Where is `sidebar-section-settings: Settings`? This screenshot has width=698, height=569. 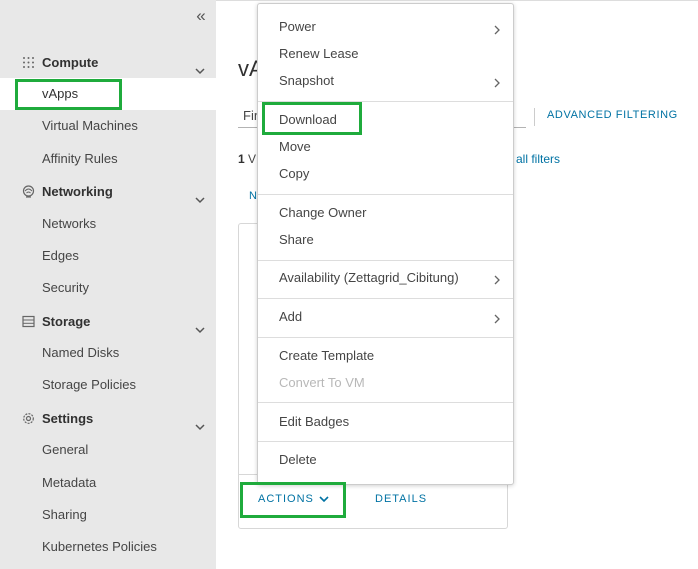
sidebar-section-settings: Settings is located at coordinates (57, 418).